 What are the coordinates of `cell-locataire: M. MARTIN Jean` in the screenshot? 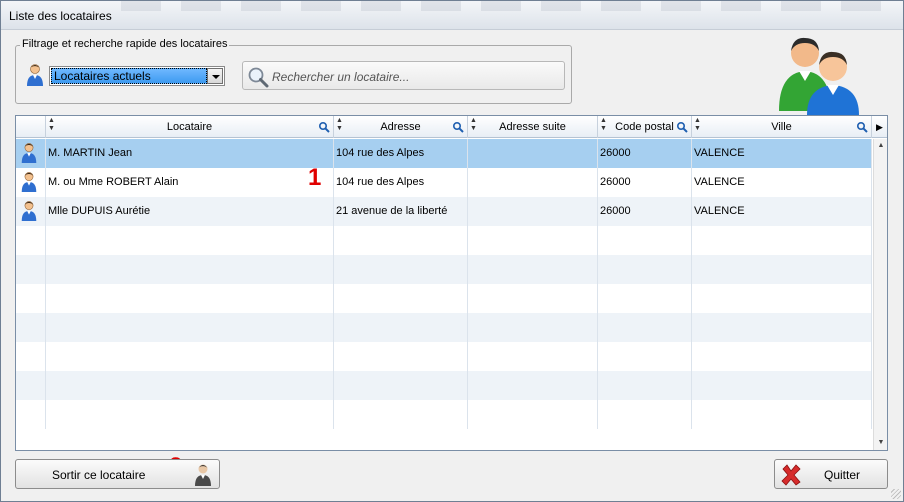 It's located at (190, 153).